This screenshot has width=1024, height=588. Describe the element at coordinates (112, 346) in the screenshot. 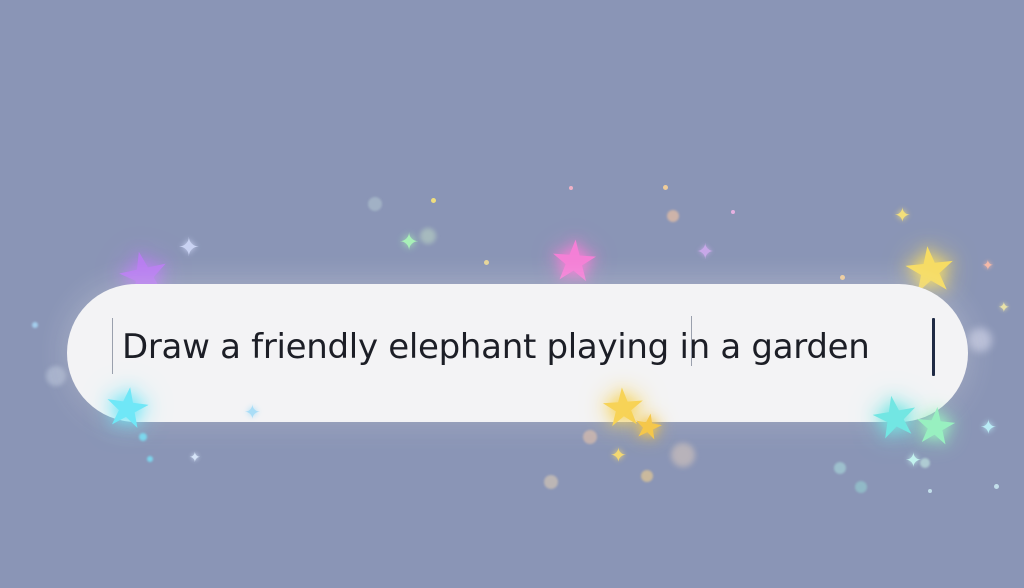

I see `text-selection-start-mark` at that location.